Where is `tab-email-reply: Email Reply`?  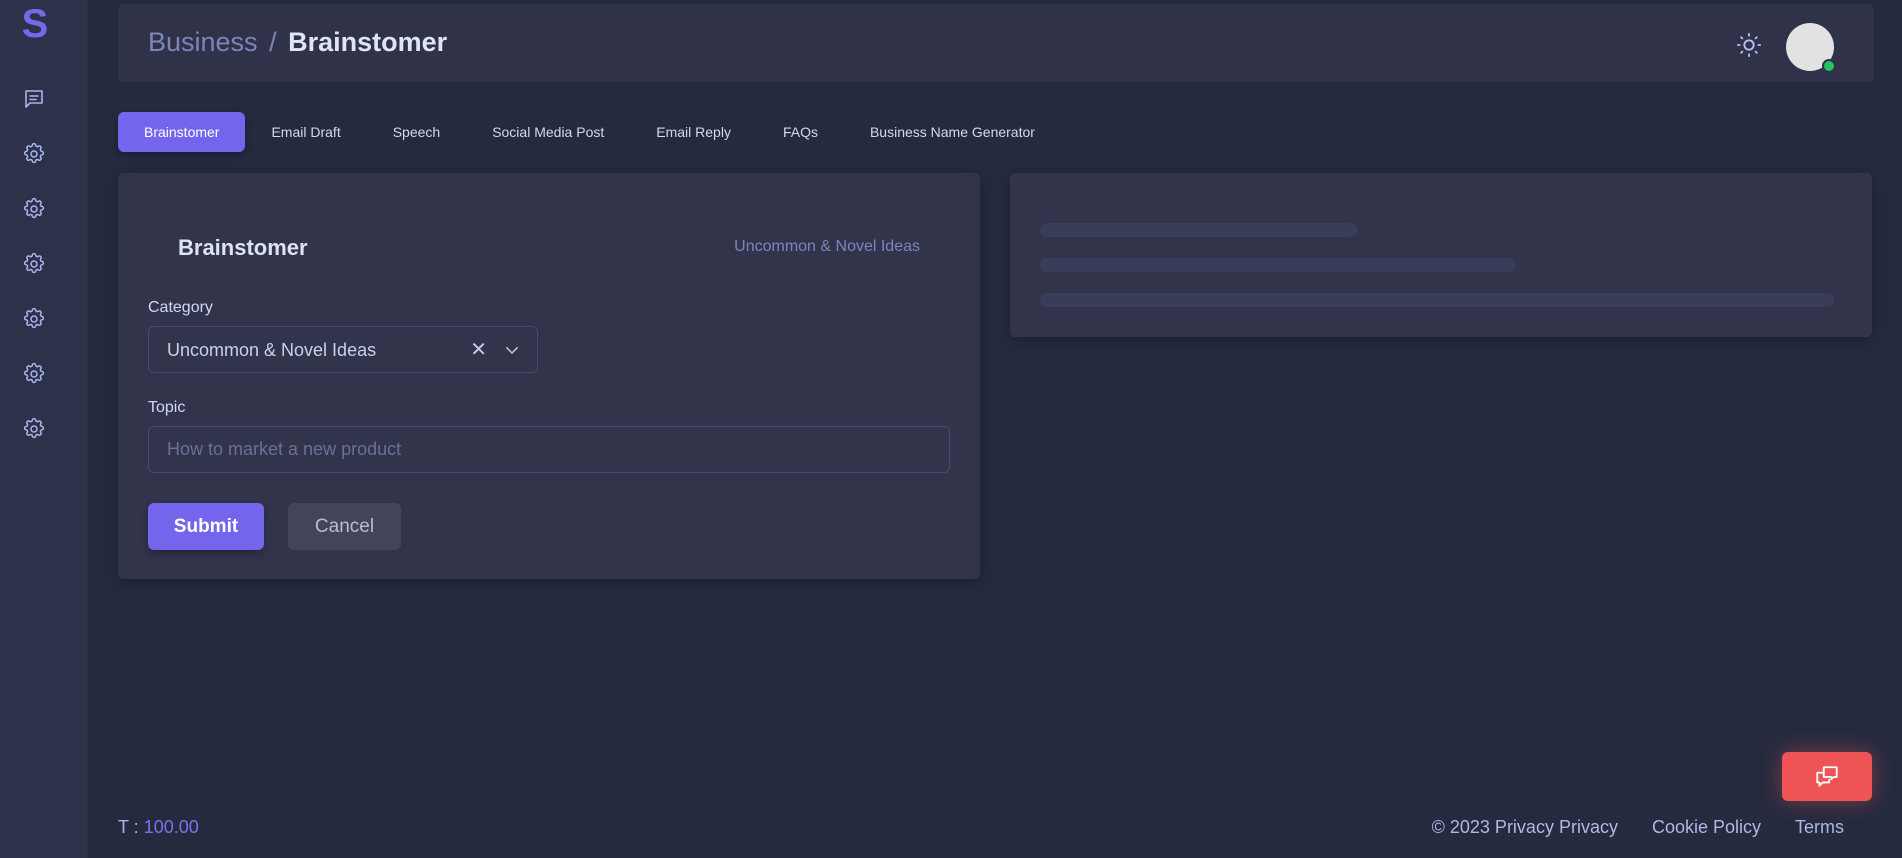
tab-email-reply: Email Reply is located at coordinates (693, 132).